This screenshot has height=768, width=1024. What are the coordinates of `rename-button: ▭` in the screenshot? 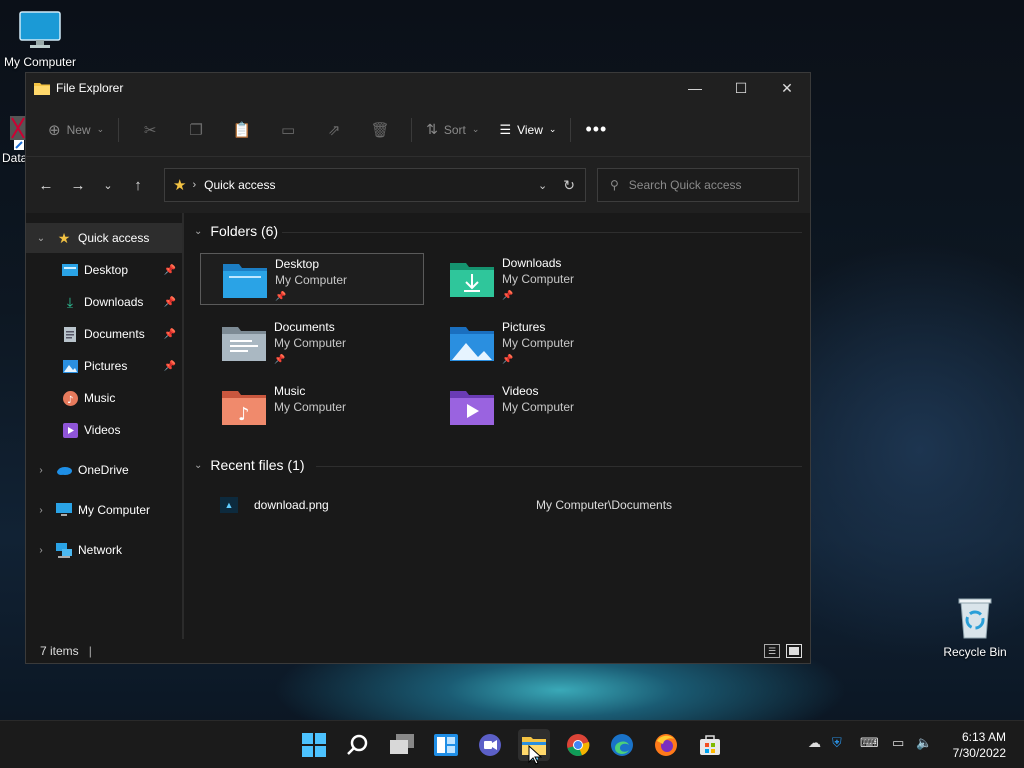 It's located at (288, 130).